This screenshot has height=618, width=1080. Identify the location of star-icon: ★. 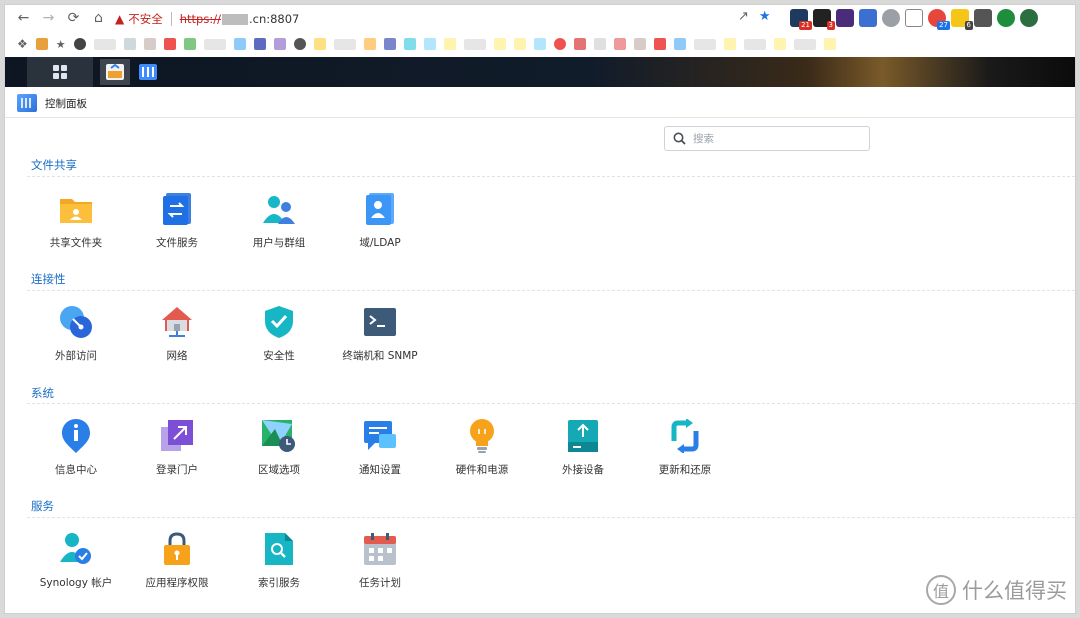
(61, 44).